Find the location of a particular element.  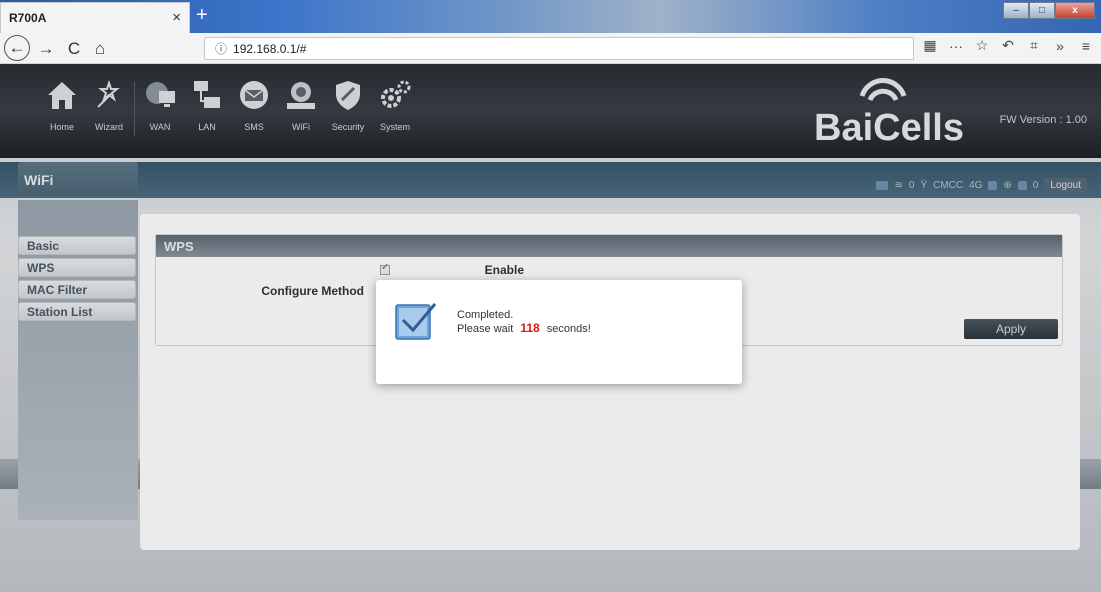

browser-tab-bar: R700A × + – □ x is located at coordinates (550, 16).